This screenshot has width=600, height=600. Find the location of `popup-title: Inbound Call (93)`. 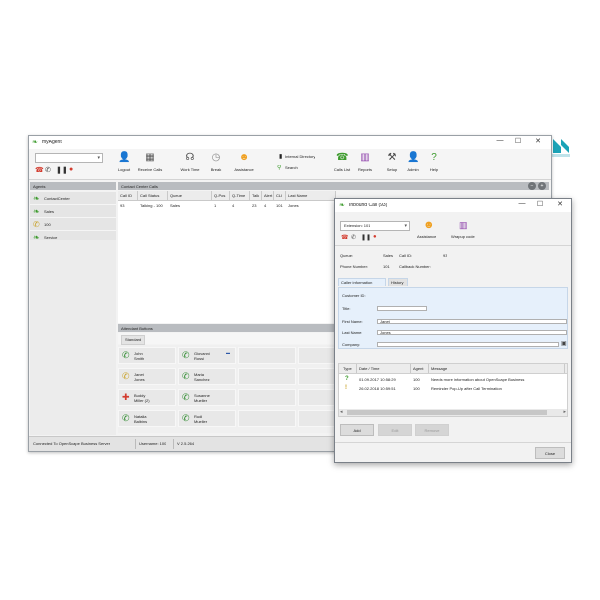

popup-title: Inbound Call (93) is located at coordinates (368, 205).